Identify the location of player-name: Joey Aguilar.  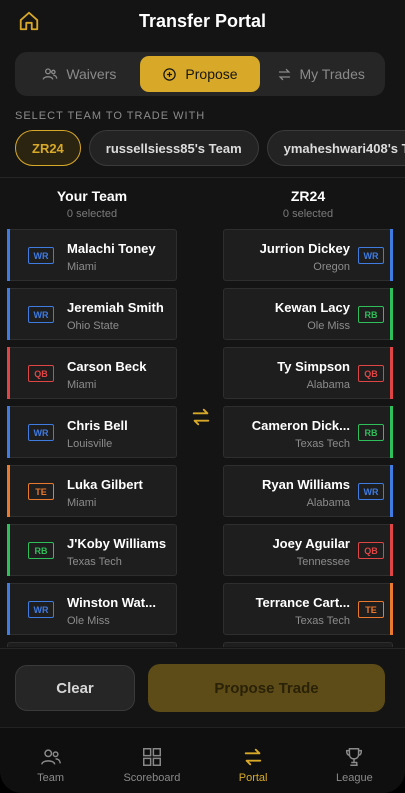
(311, 543).